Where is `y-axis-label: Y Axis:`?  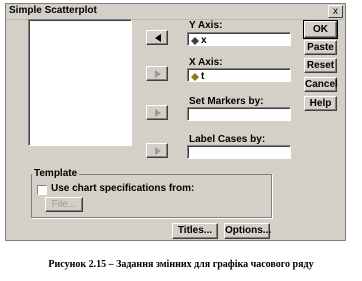
y-axis-label: Y Axis: is located at coordinates (206, 25).